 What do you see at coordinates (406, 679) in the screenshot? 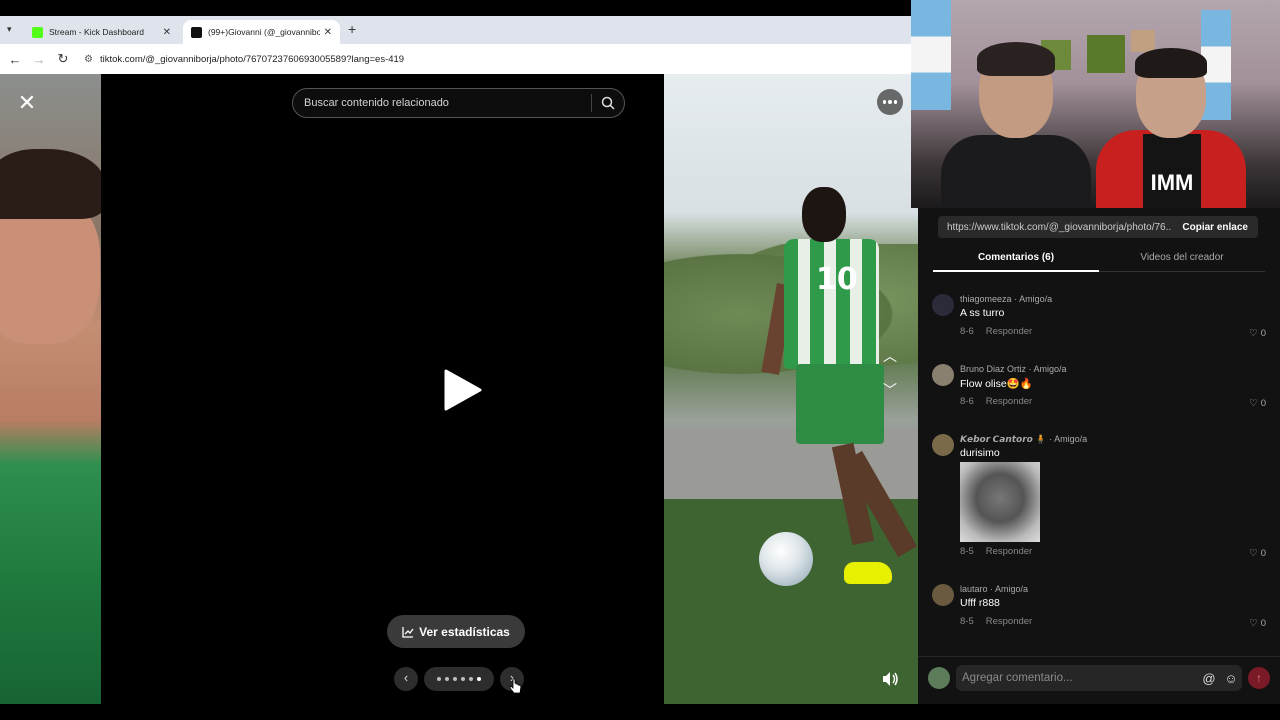
I see `prev-photo-button: ‹` at bounding box center [406, 679].